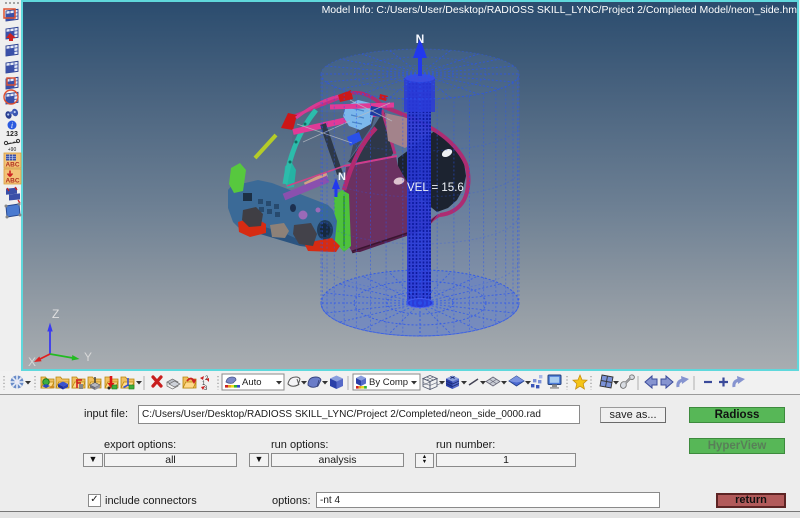 The width and height of the screenshot is (800, 518). I want to click on svg-text: 3, so click(206, 389).